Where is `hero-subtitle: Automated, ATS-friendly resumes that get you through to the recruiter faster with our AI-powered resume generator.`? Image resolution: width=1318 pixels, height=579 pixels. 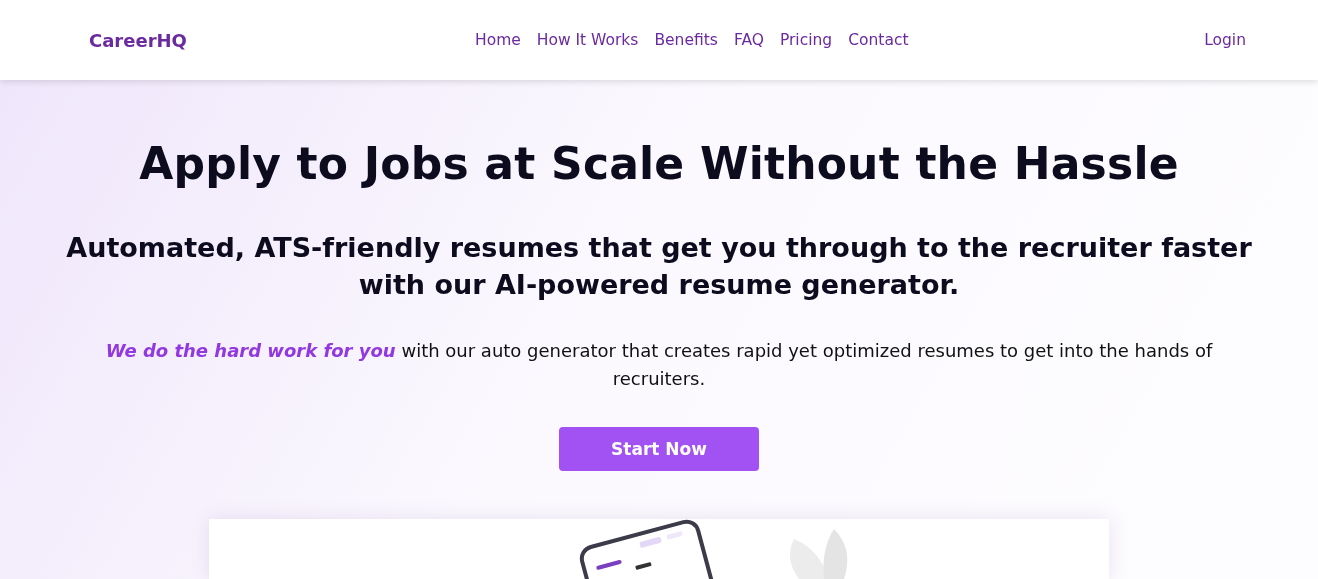 hero-subtitle: Automated, ATS-friendly resumes that get you through to the recruiter faster with our AI-powered resume generator. is located at coordinates (659, 266).